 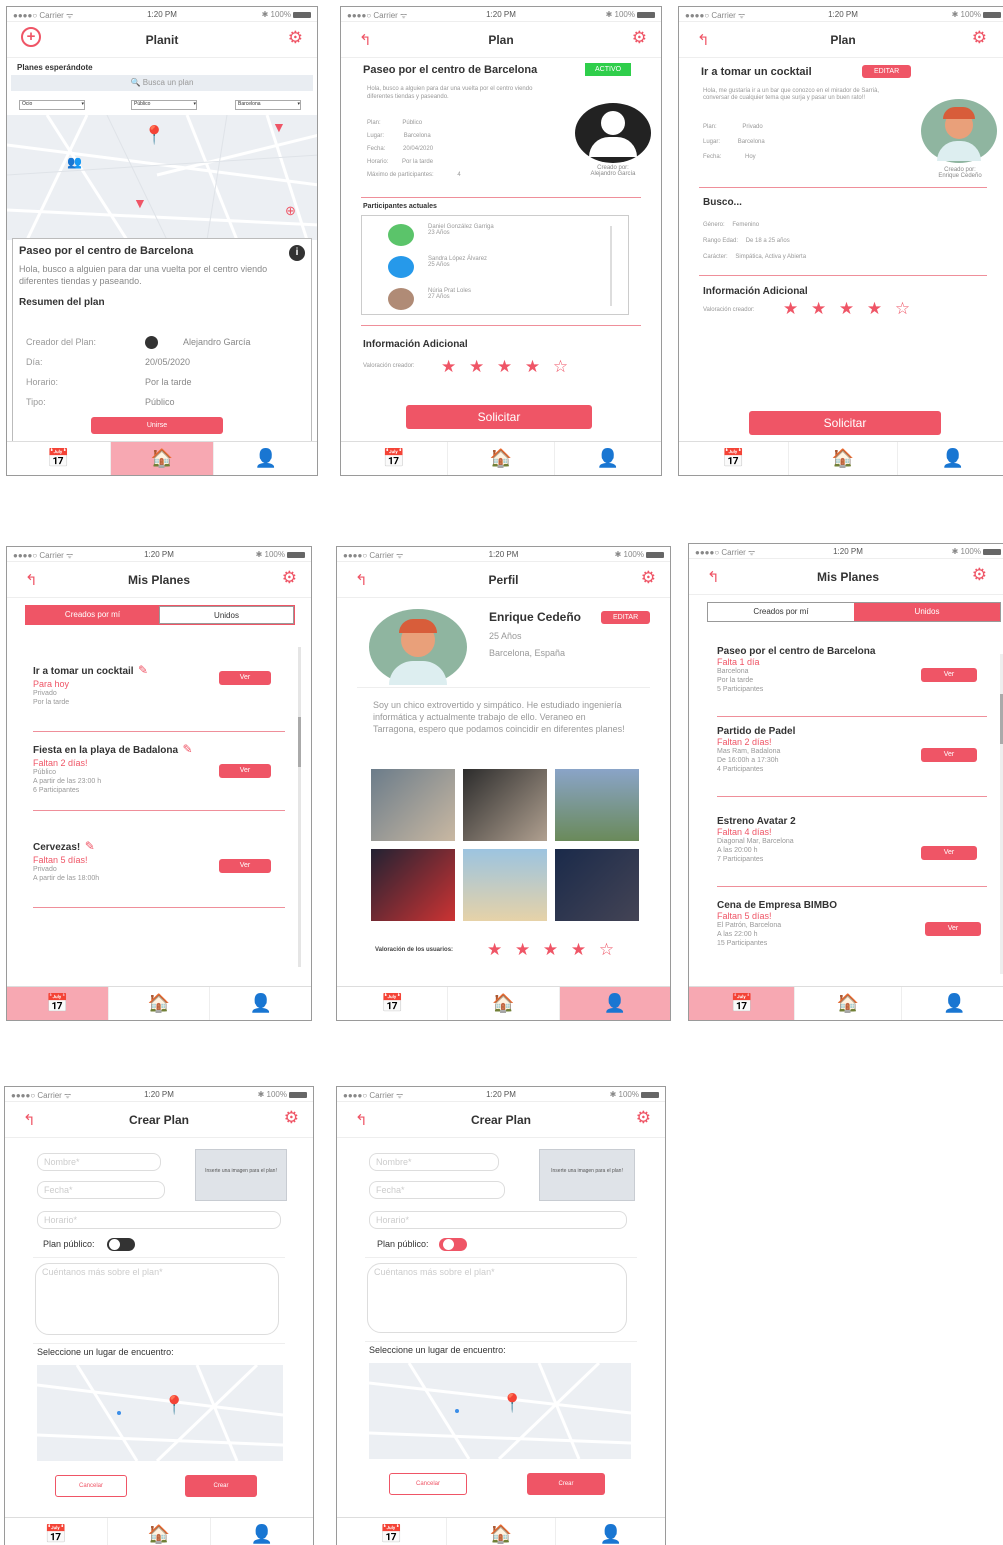 I want to click on list-item: Daniel González Garriga 23 Años, so click(x=441, y=235).